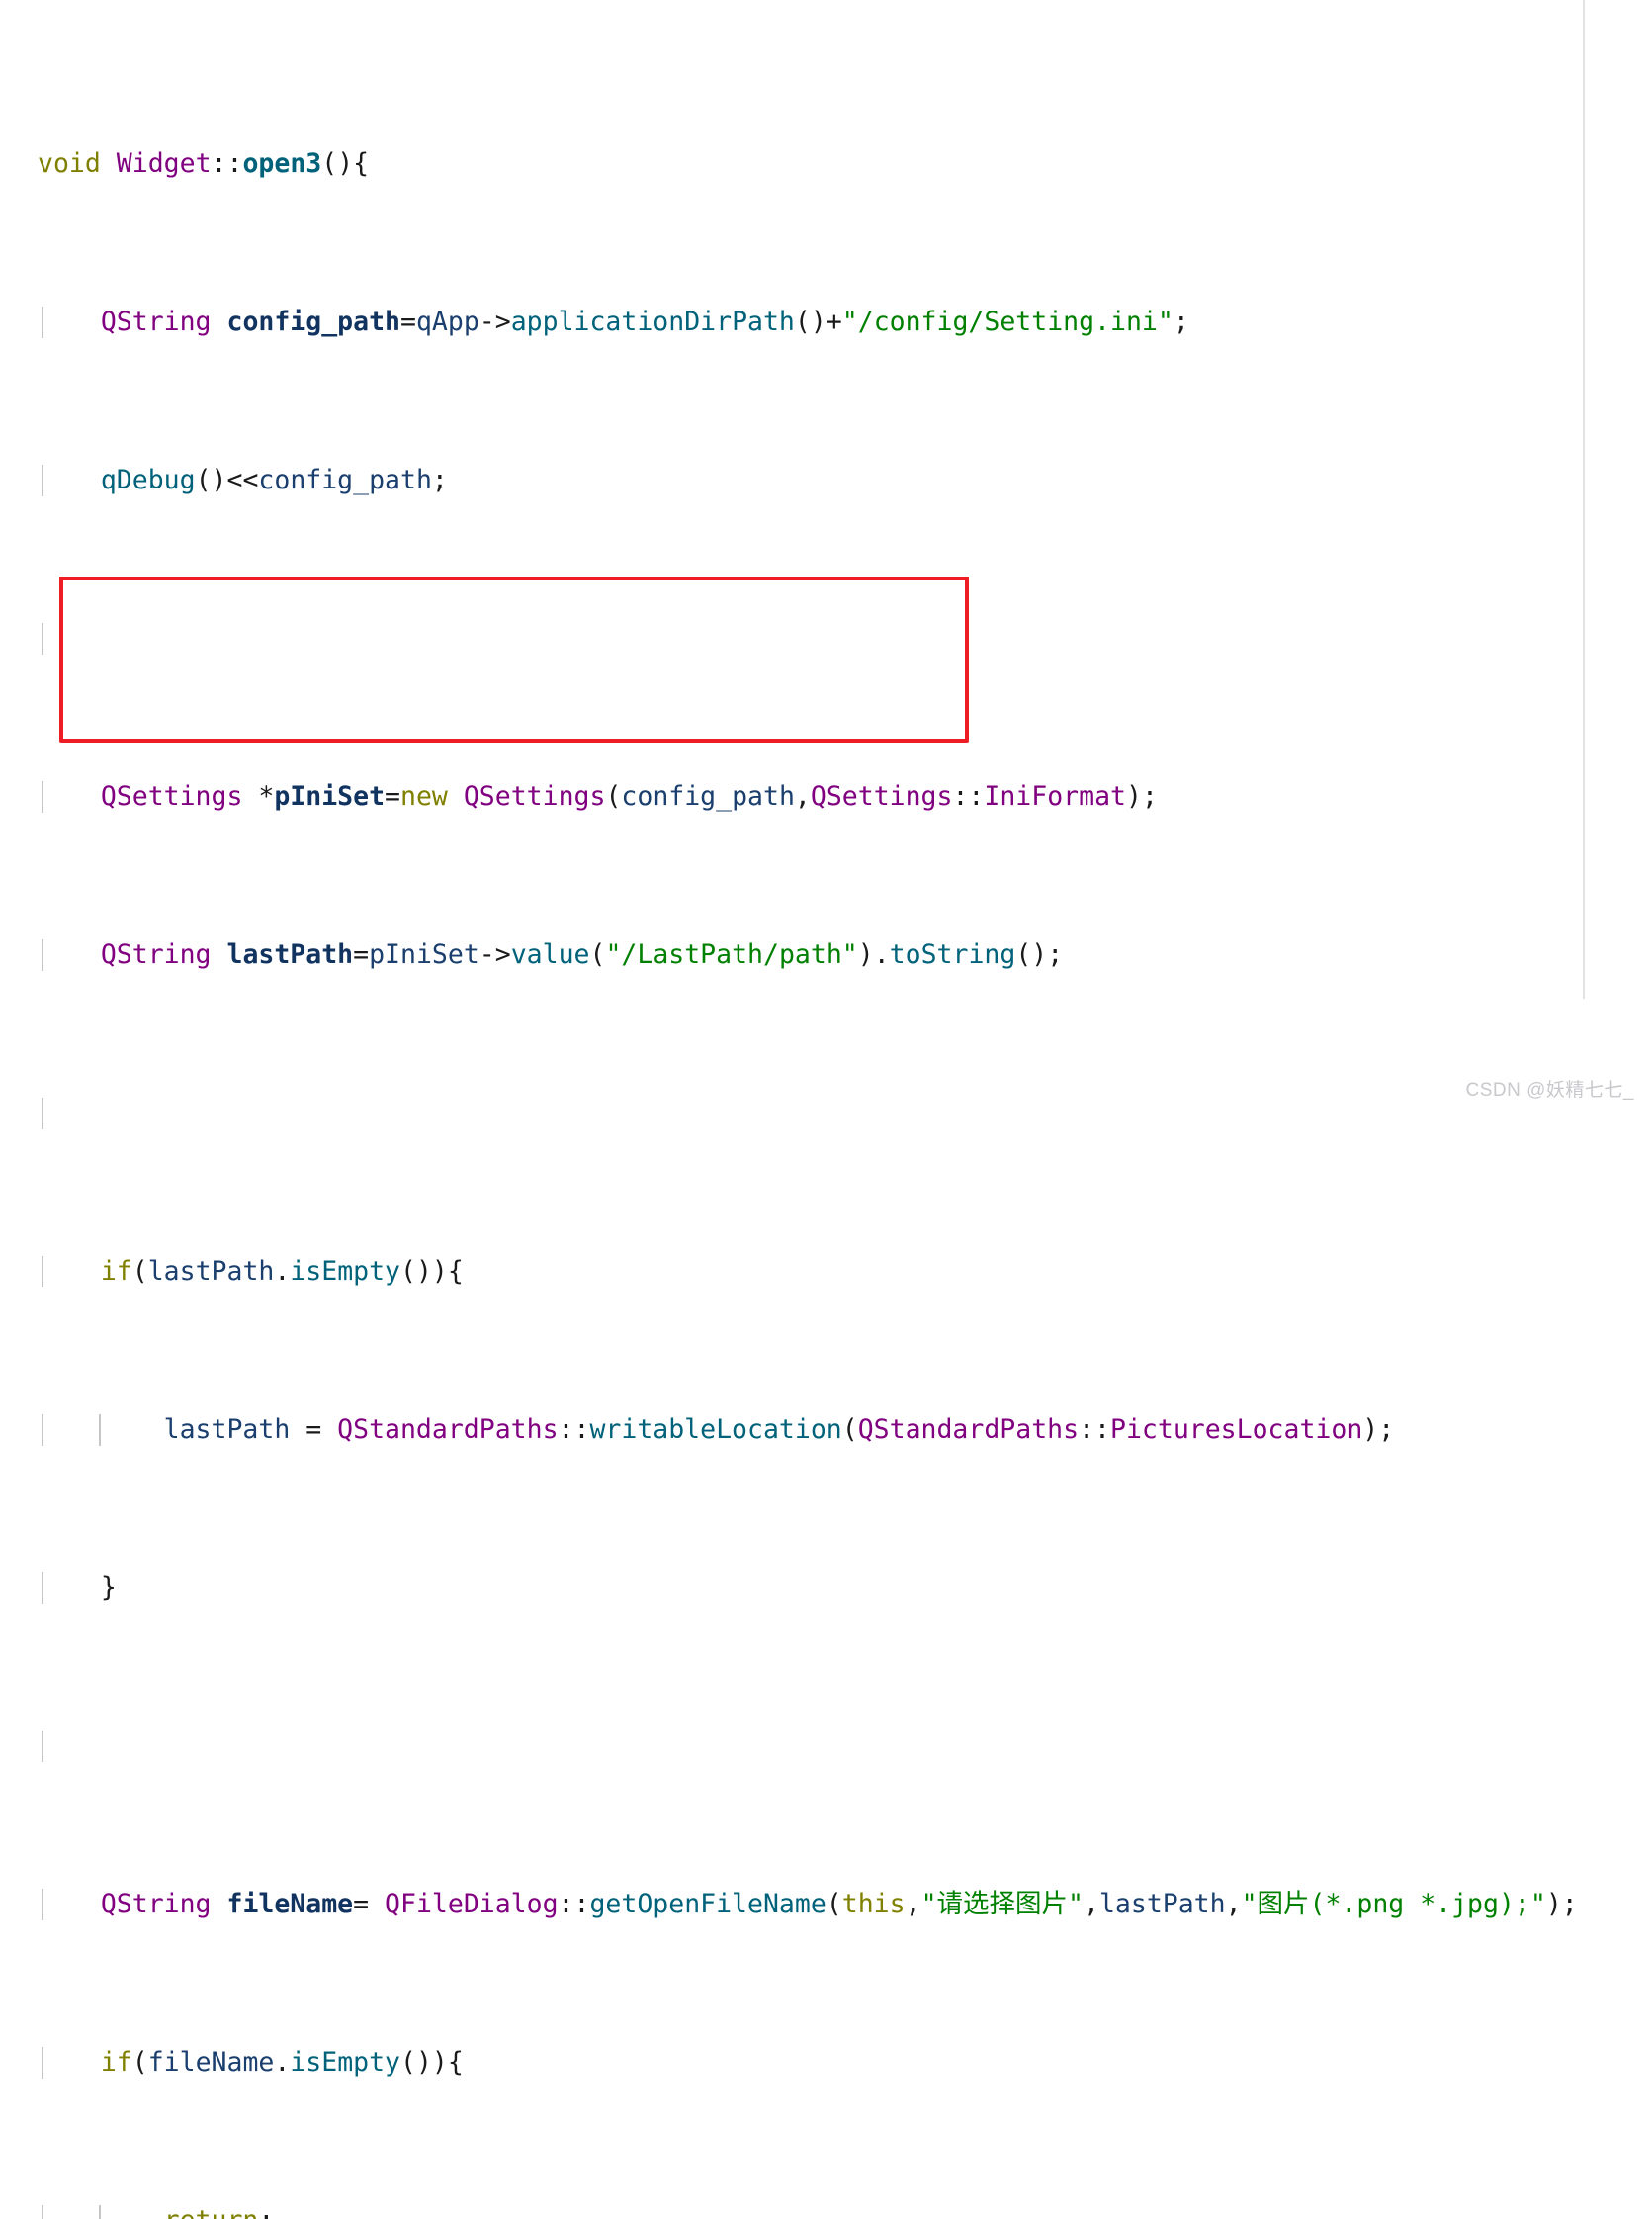 This screenshot has height=2219, width=1652. Describe the element at coordinates (534, 796) in the screenshot. I see `token-type-qsettings-2: QSettings` at that location.